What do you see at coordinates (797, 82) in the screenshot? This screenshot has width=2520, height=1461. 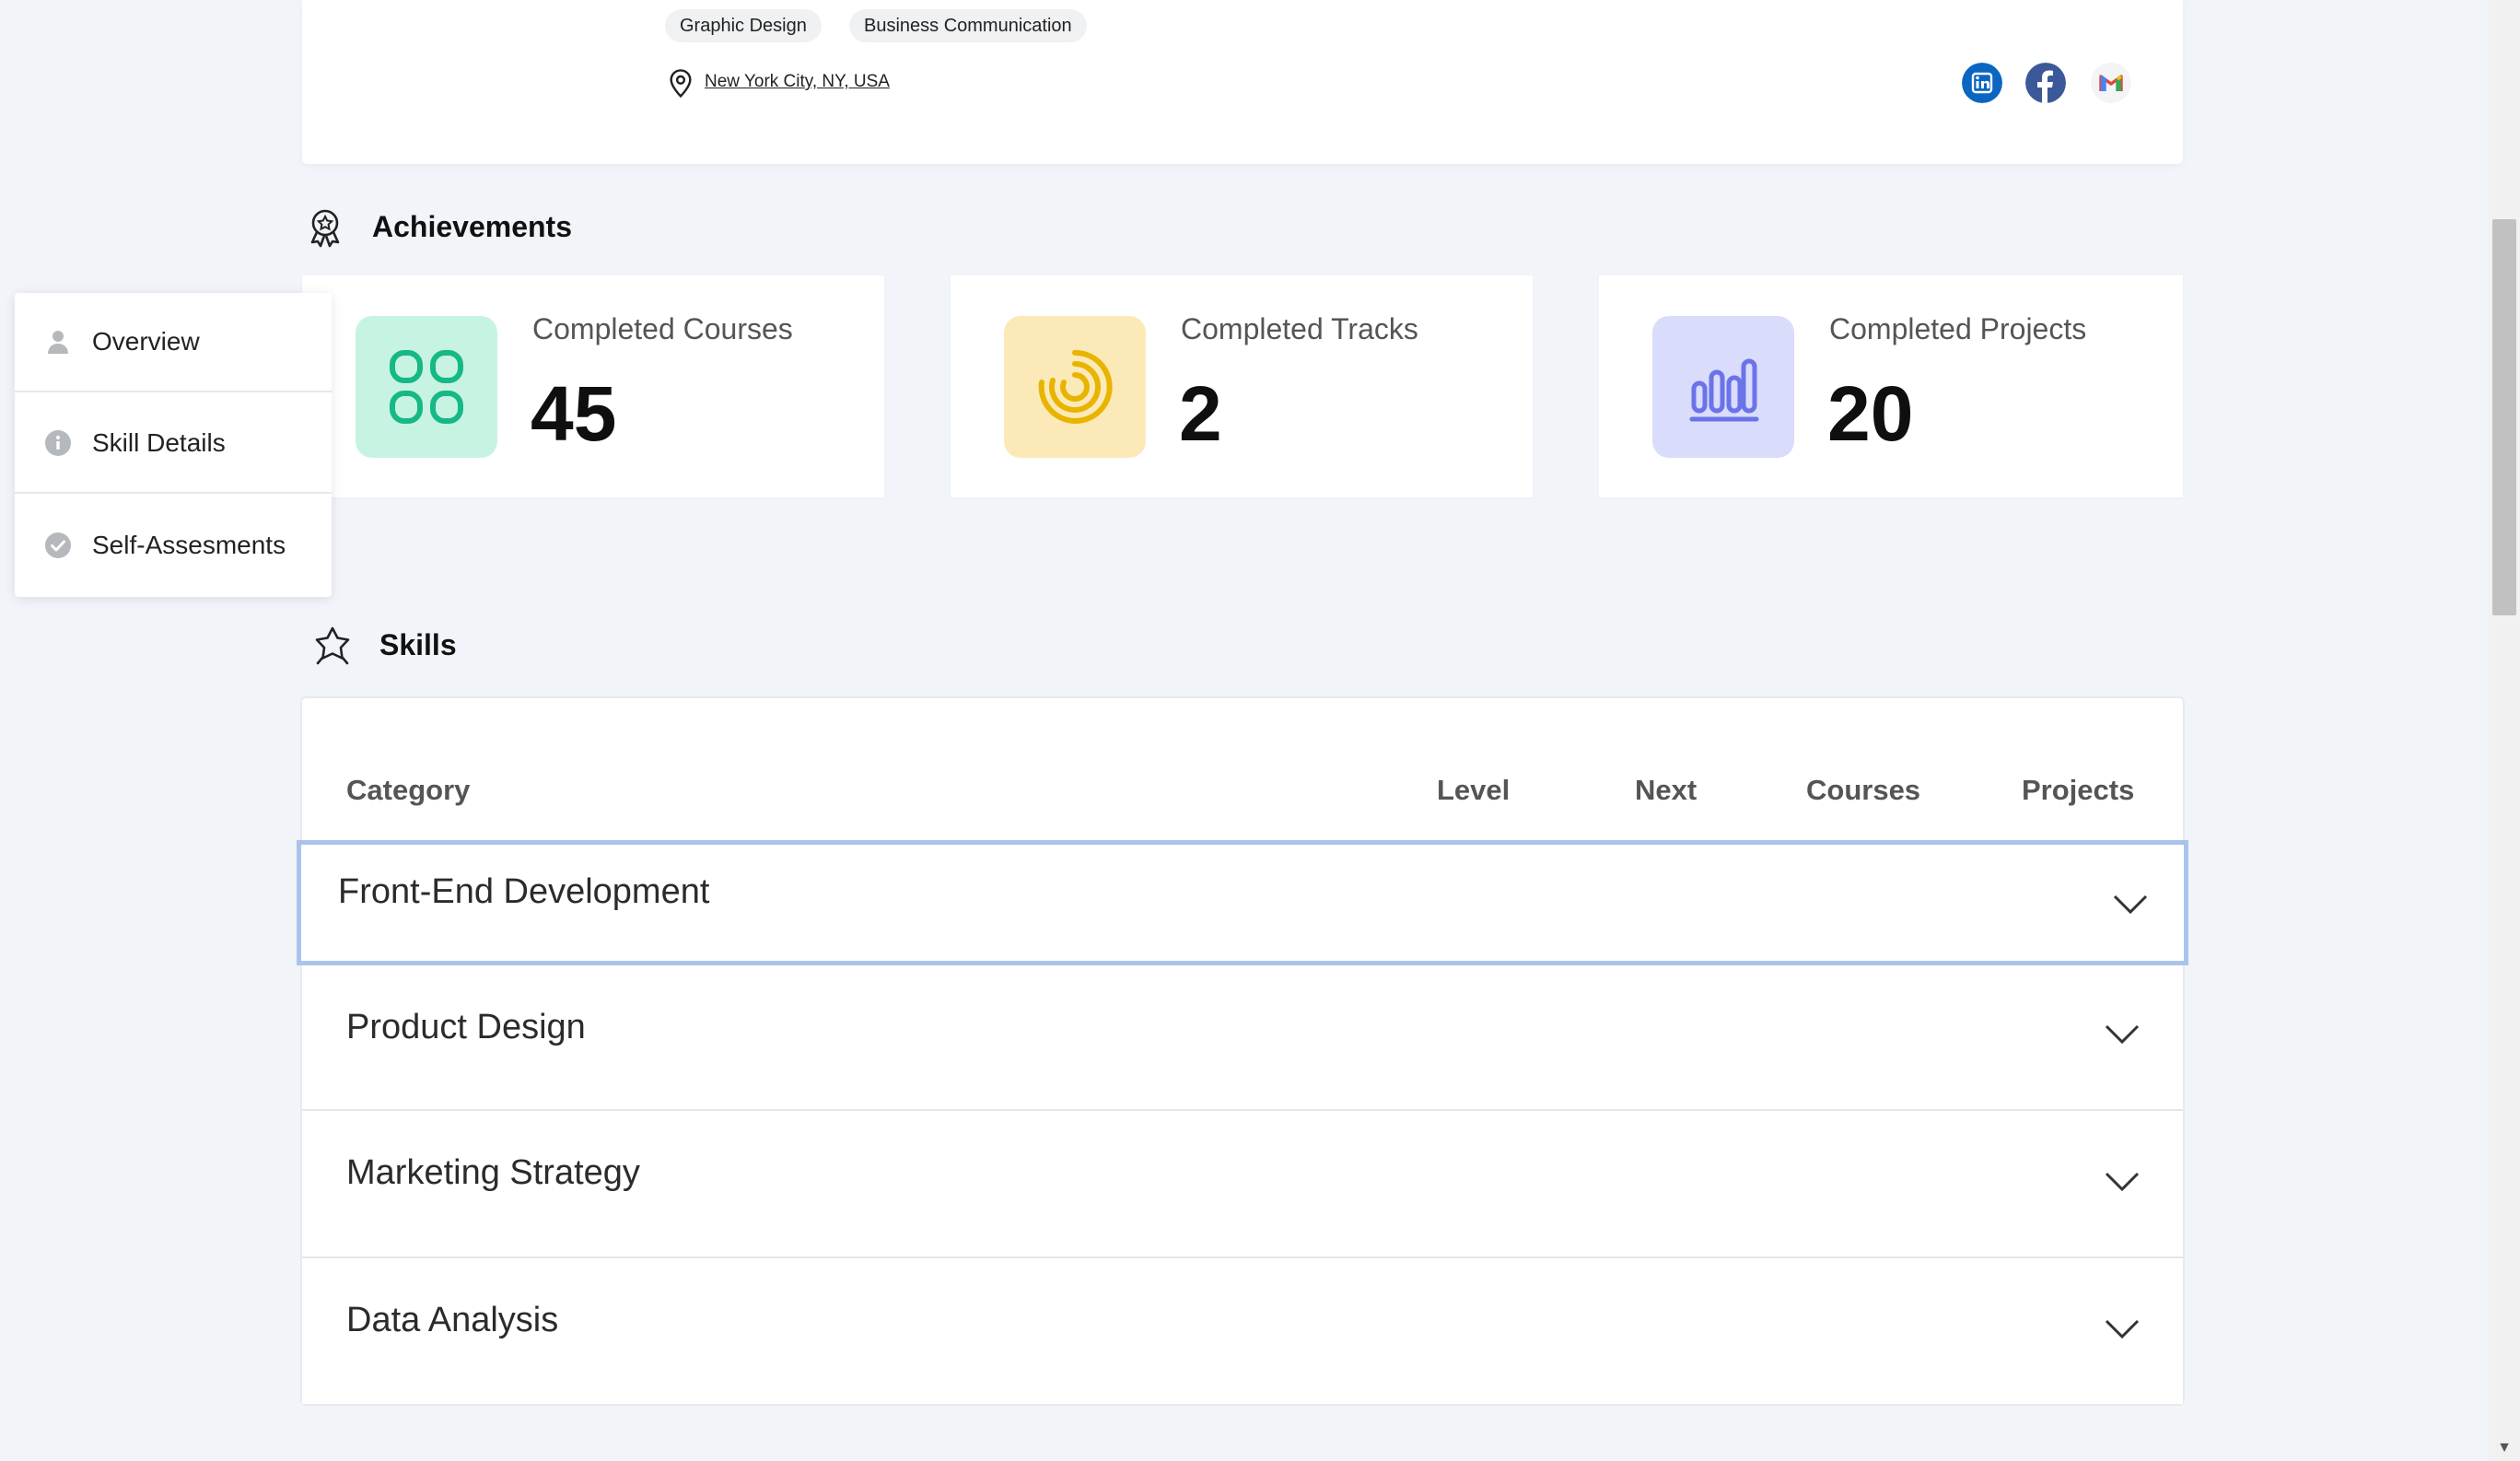 I see `location-text: New York City, NY, USA` at bounding box center [797, 82].